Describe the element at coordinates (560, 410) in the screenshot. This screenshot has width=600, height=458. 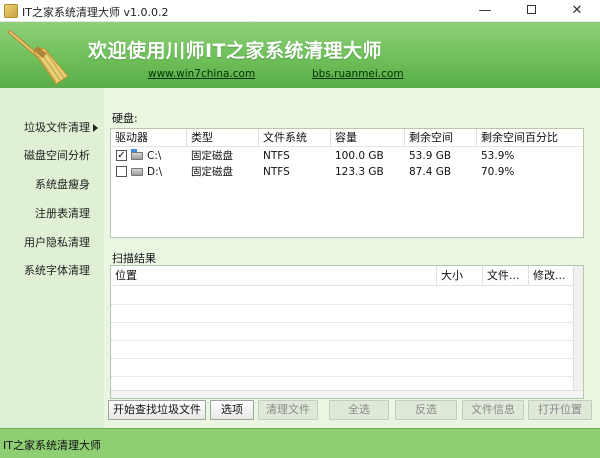
I see `open-location-button: 打开位置` at that location.